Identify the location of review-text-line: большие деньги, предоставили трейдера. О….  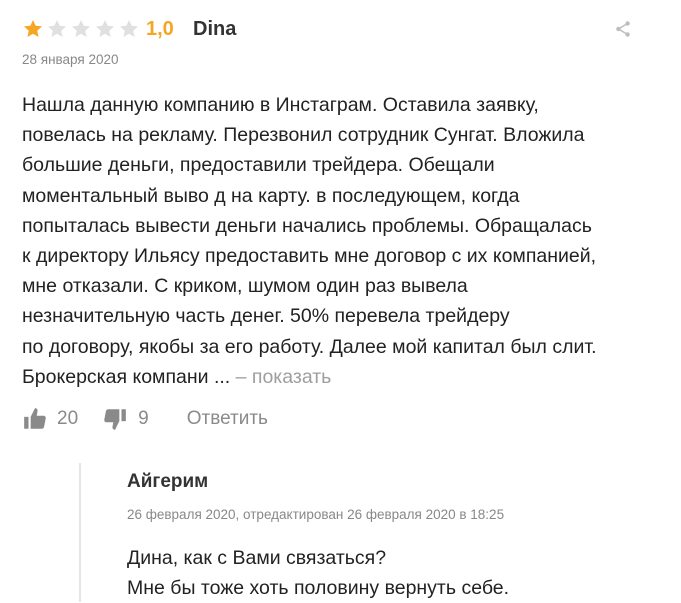
(258, 165).